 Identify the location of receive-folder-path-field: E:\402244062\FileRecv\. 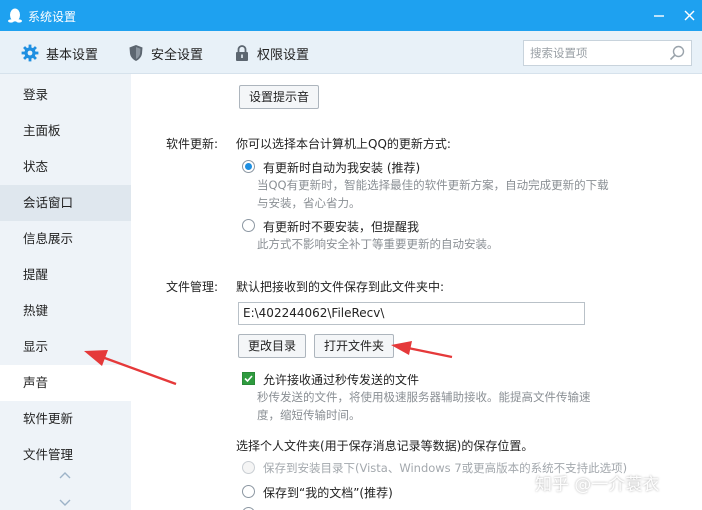
(411, 313).